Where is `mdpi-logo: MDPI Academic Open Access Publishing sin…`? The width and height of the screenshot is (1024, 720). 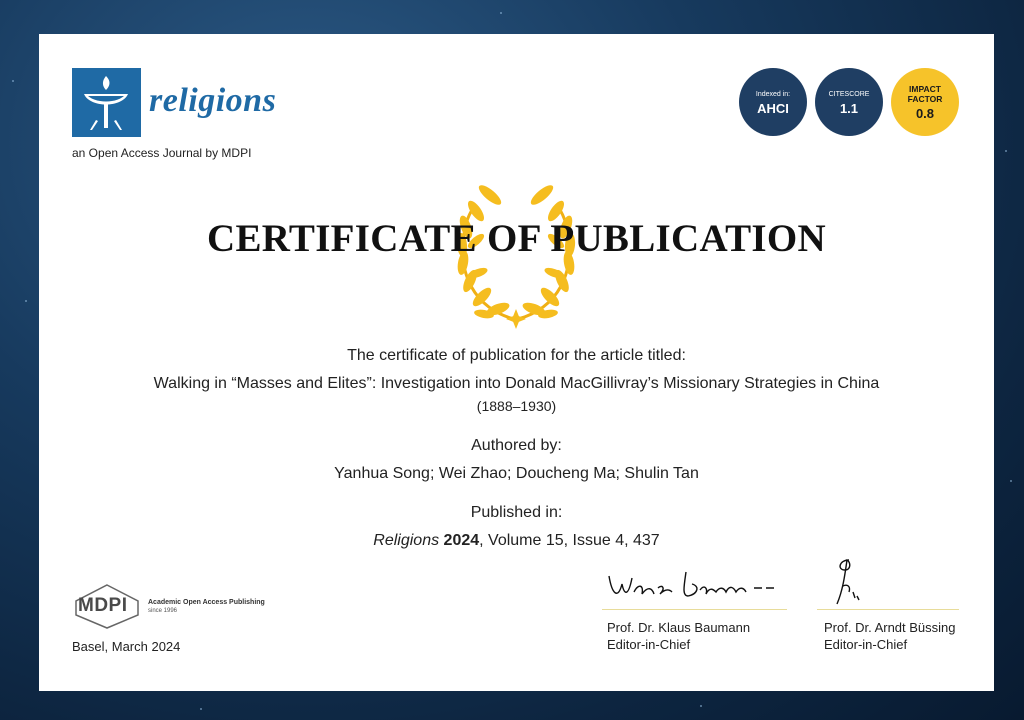 mdpi-logo: MDPI Academic Open Access Publishing sin… is located at coordinates (168, 608).